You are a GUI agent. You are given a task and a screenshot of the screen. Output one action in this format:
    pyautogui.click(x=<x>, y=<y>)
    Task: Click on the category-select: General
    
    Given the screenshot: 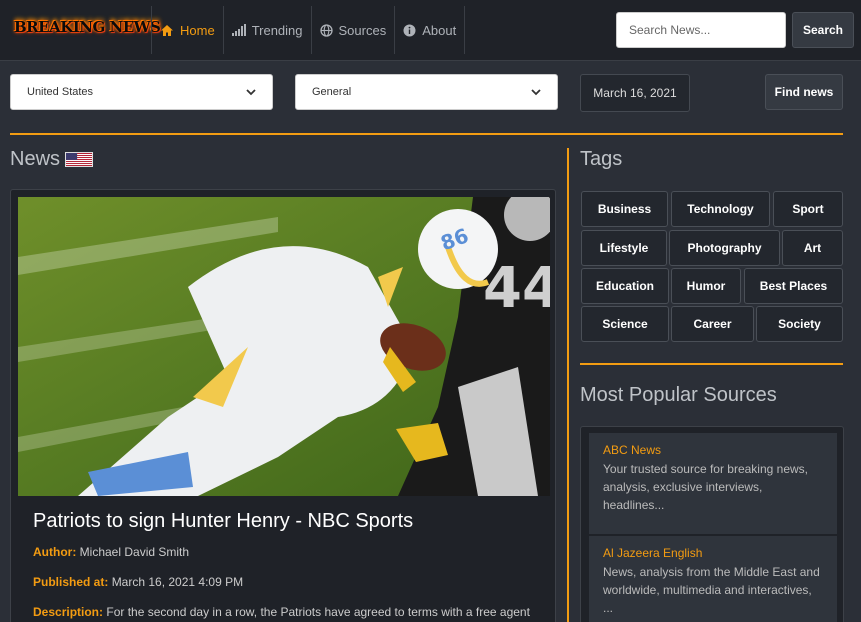 What is the action you would take?
    pyautogui.click(x=426, y=92)
    